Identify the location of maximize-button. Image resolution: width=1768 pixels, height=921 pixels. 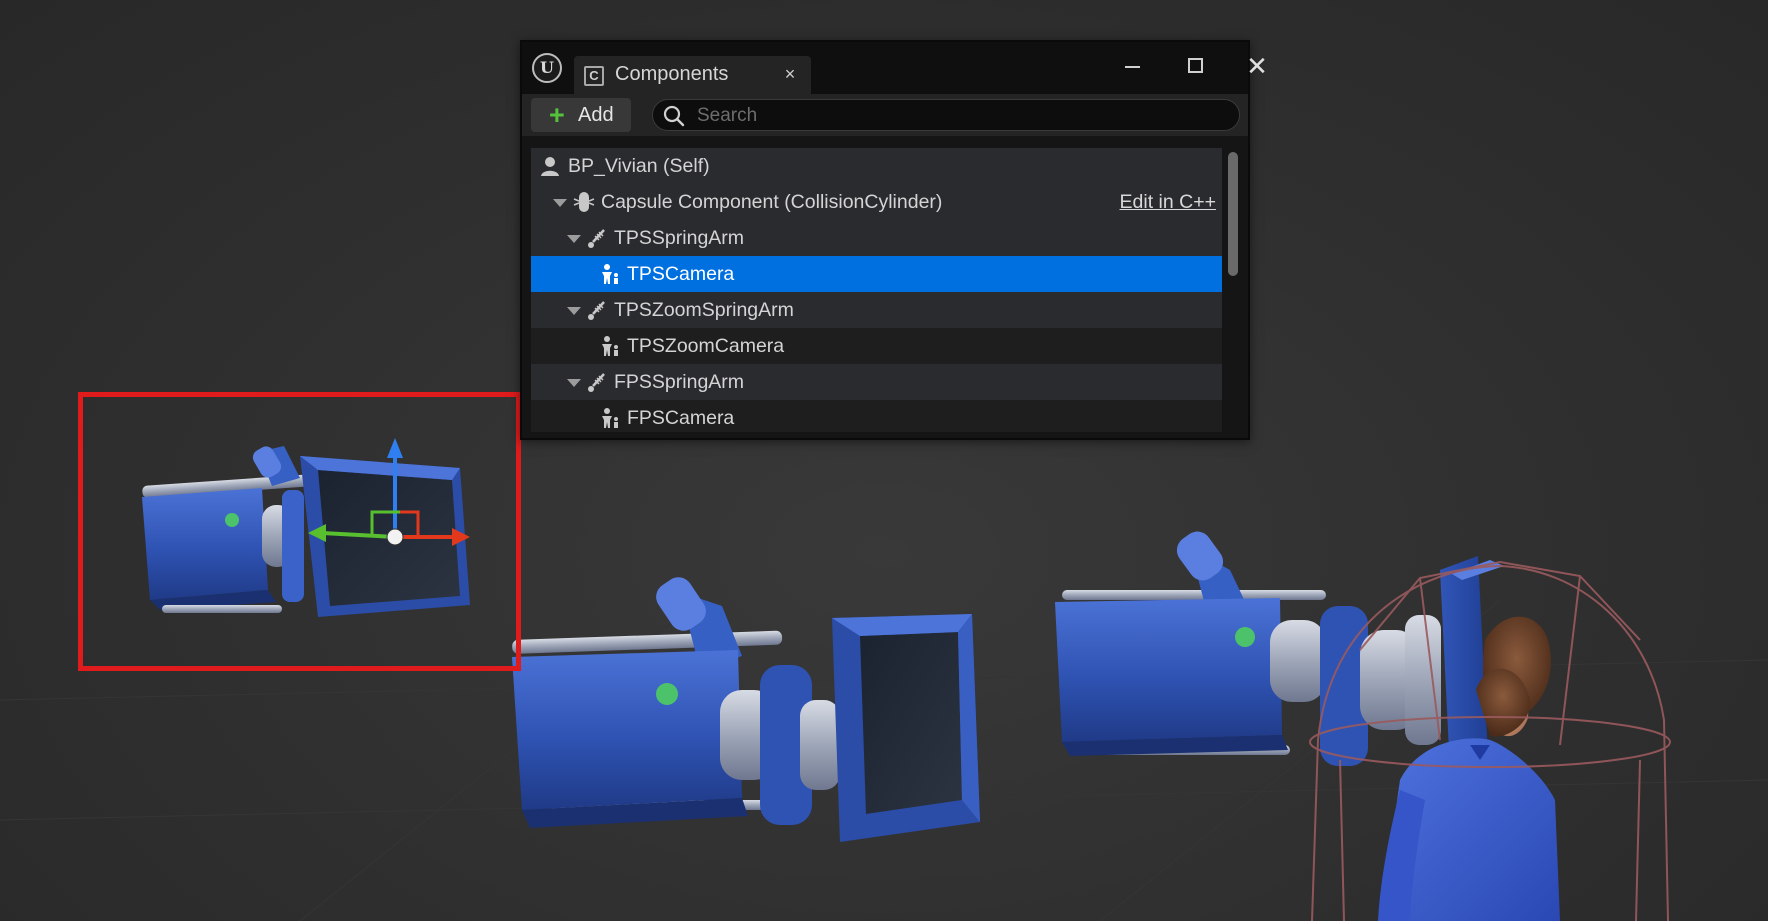
(1195, 66).